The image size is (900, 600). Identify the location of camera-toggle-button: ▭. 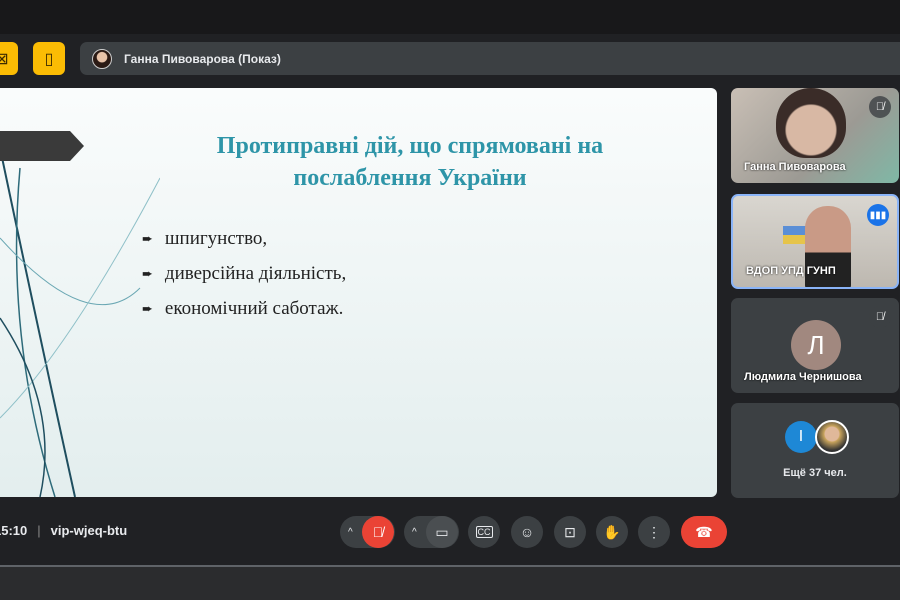
(442, 532).